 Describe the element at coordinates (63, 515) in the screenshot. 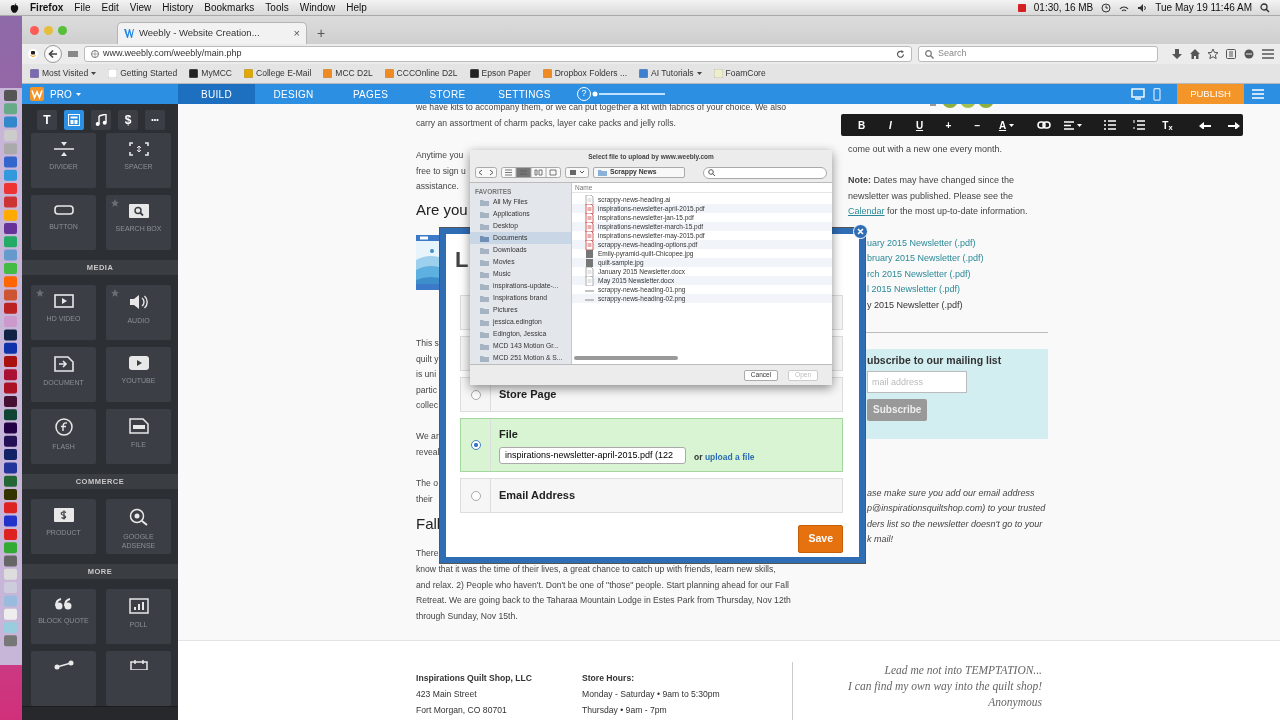

I see `price-icon` at that location.